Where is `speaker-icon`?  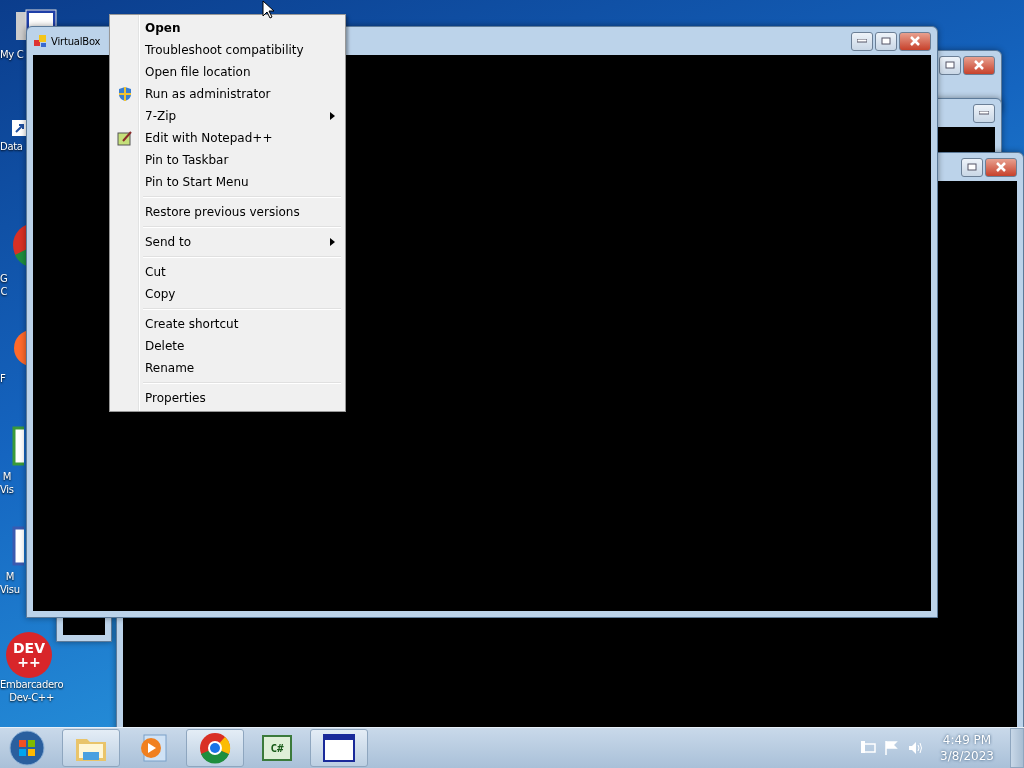 speaker-icon is located at coordinates (916, 748).